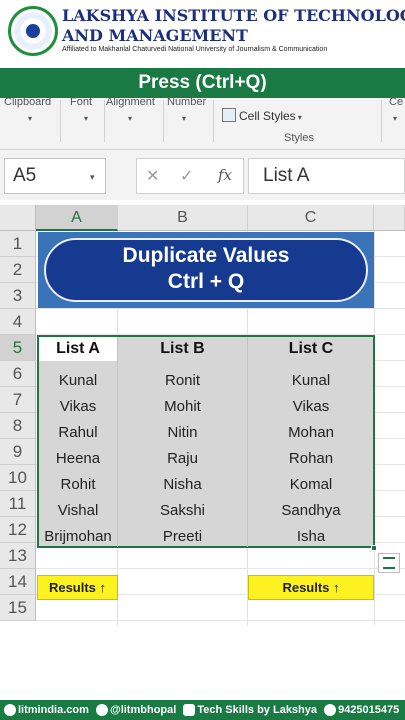  Describe the element at coordinates (81, 102) in the screenshot. I see `ribbon-group-font: Font` at that location.